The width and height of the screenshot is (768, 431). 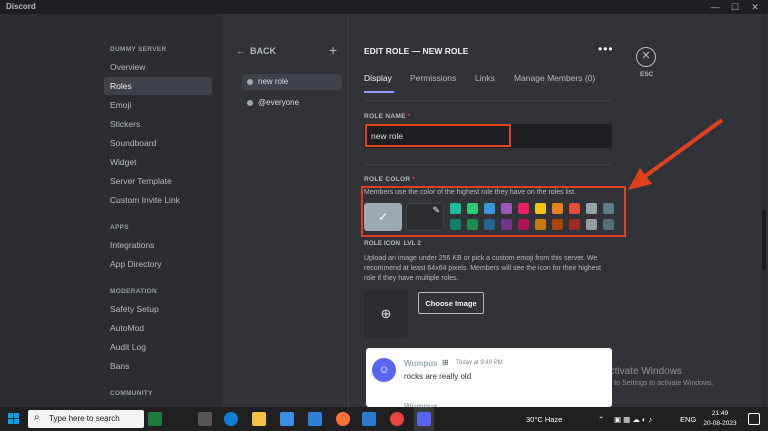 What do you see at coordinates (606, 49) in the screenshot?
I see `more-options-icon: •••` at bounding box center [606, 49].